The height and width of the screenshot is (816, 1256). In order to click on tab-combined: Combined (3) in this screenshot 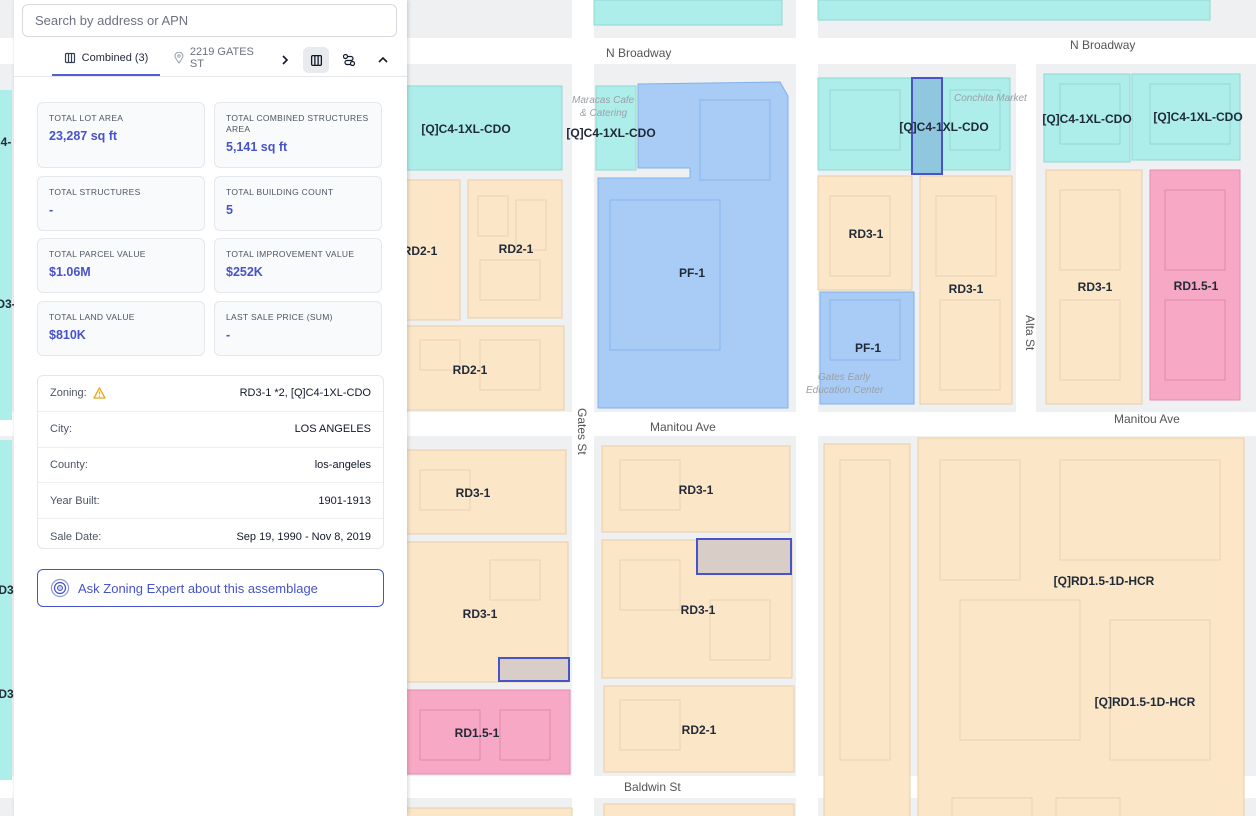, I will do `click(106, 59)`.